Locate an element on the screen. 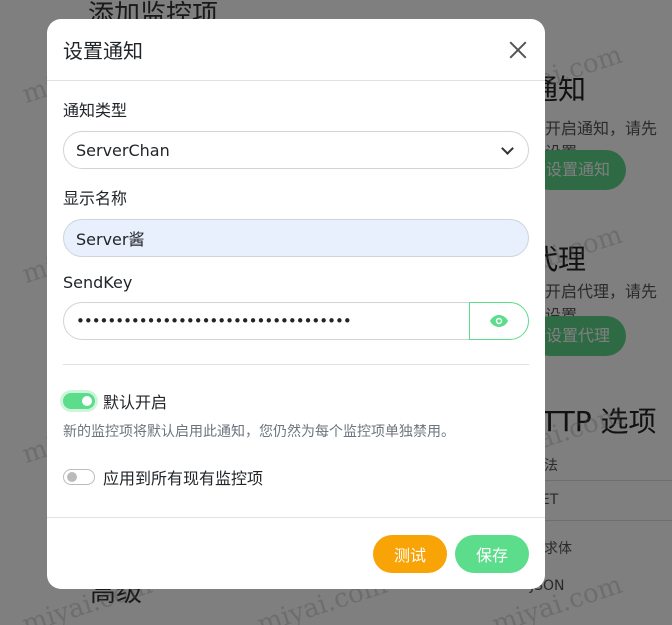 The image size is (672, 625). toggle-visibility-button is located at coordinates (499, 321).